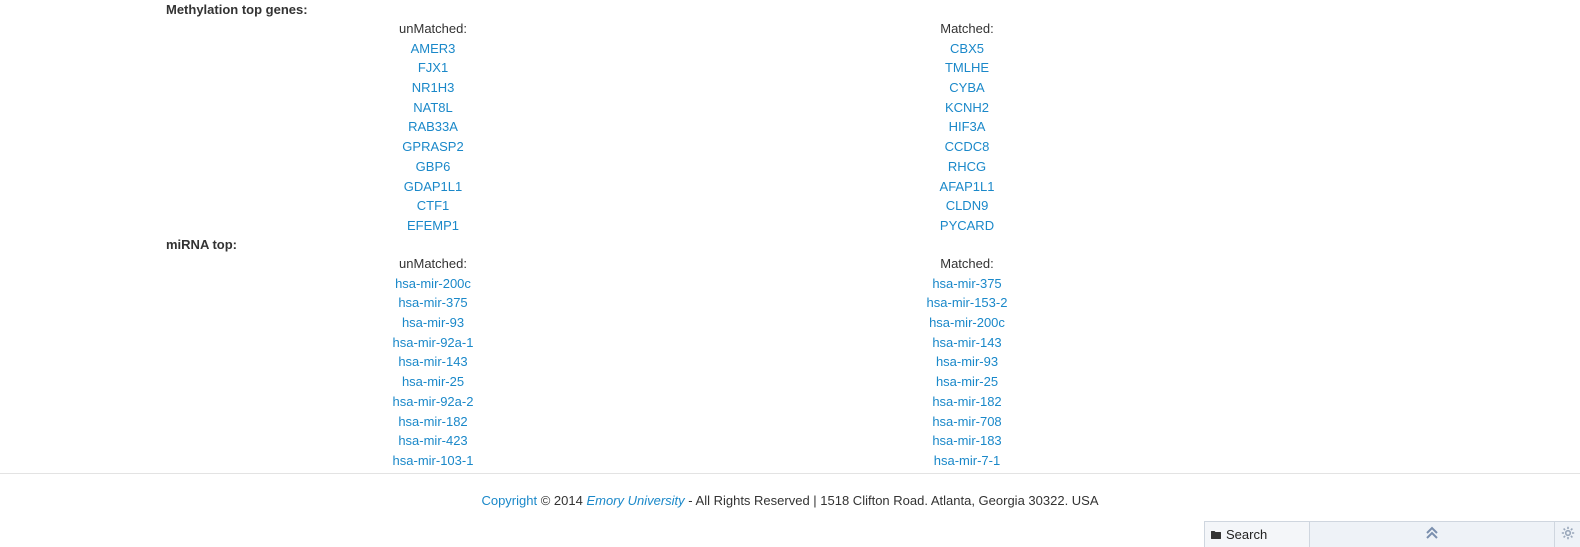  I want to click on list-item: AMER3, so click(433, 49).